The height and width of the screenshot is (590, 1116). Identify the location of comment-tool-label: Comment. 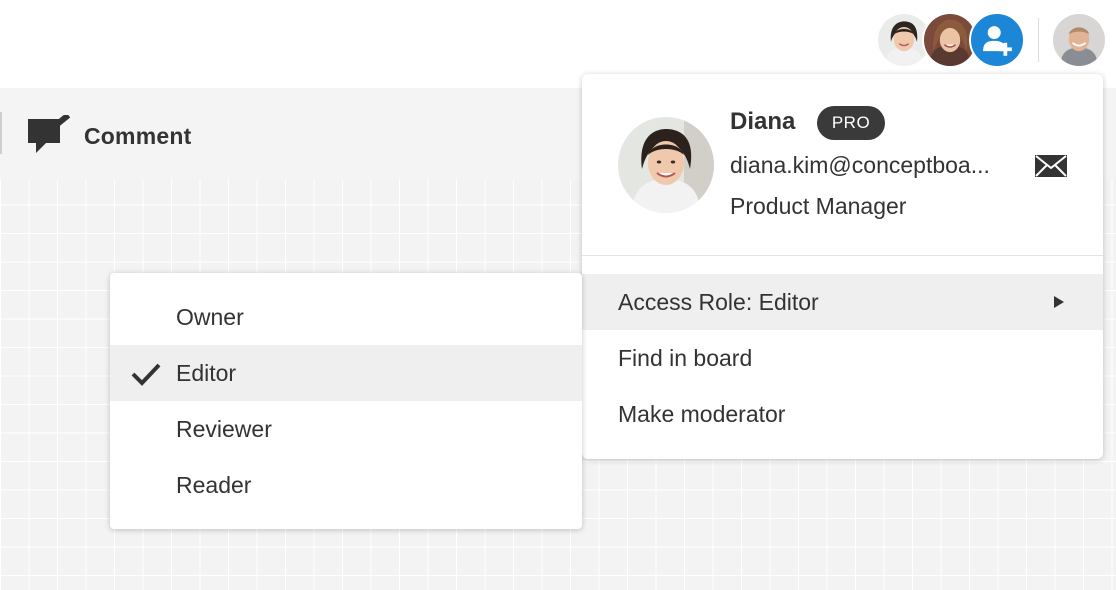
(138, 135).